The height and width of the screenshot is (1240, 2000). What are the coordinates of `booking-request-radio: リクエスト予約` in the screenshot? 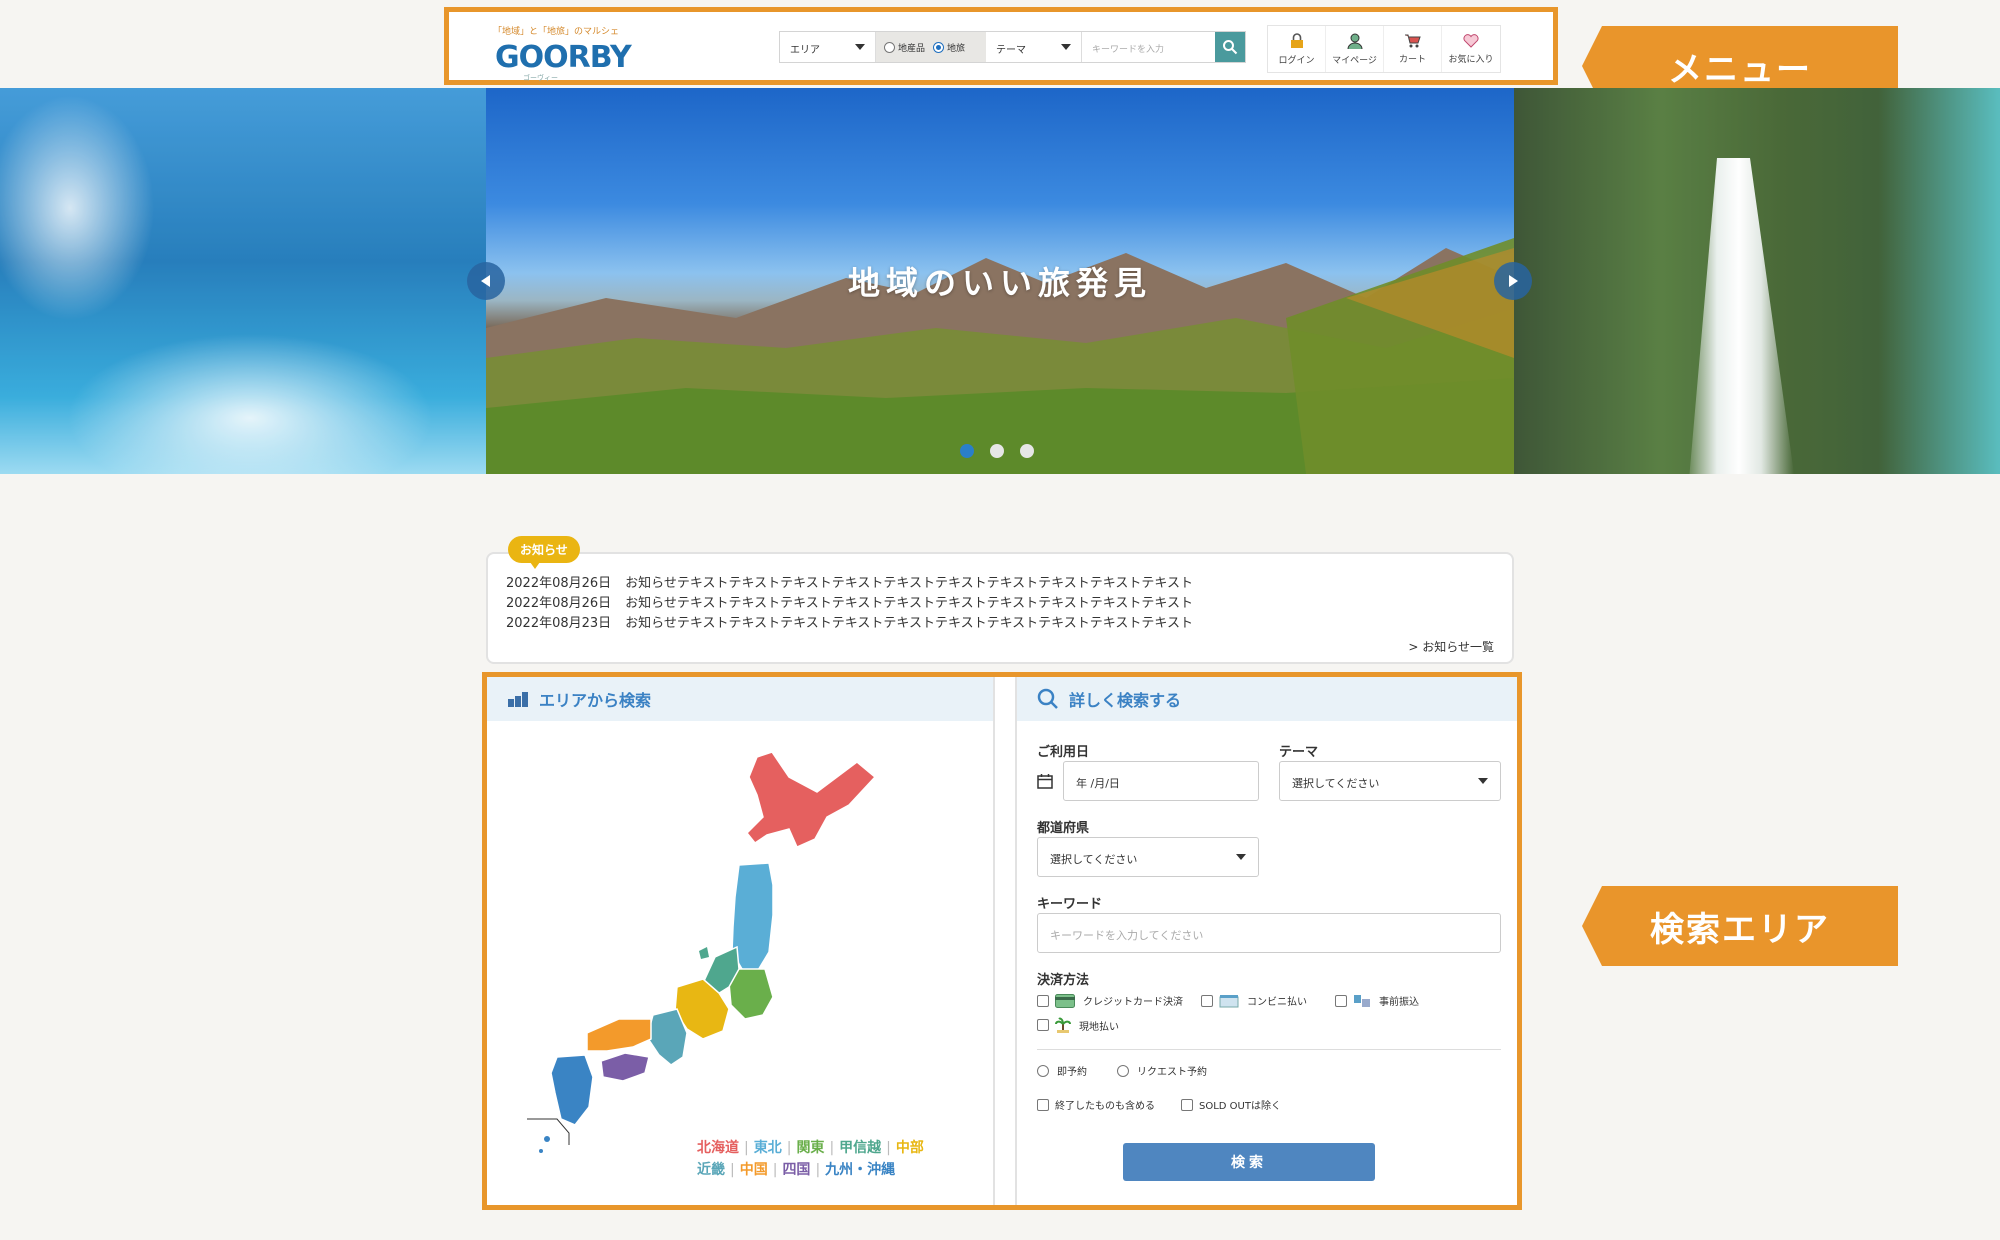 It's located at (1162, 1070).